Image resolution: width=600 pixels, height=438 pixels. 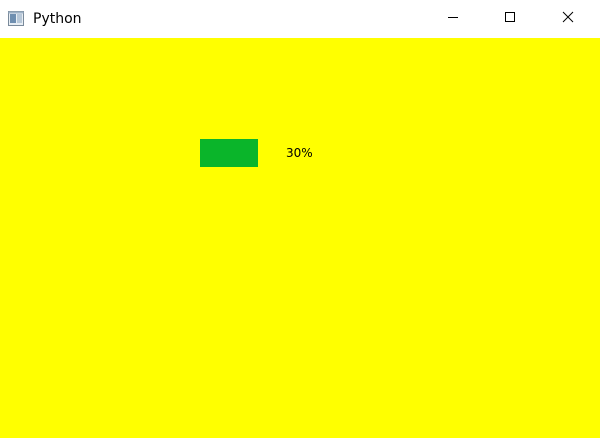 I want to click on progress-track, so click(x=229, y=153).